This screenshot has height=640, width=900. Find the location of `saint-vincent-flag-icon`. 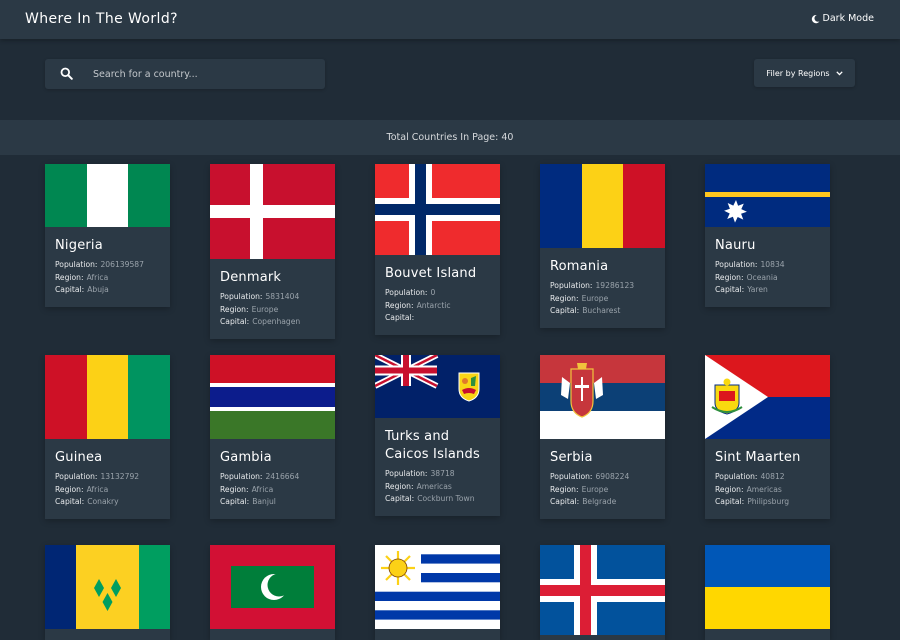

saint-vincent-flag-icon is located at coordinates (107, 587).